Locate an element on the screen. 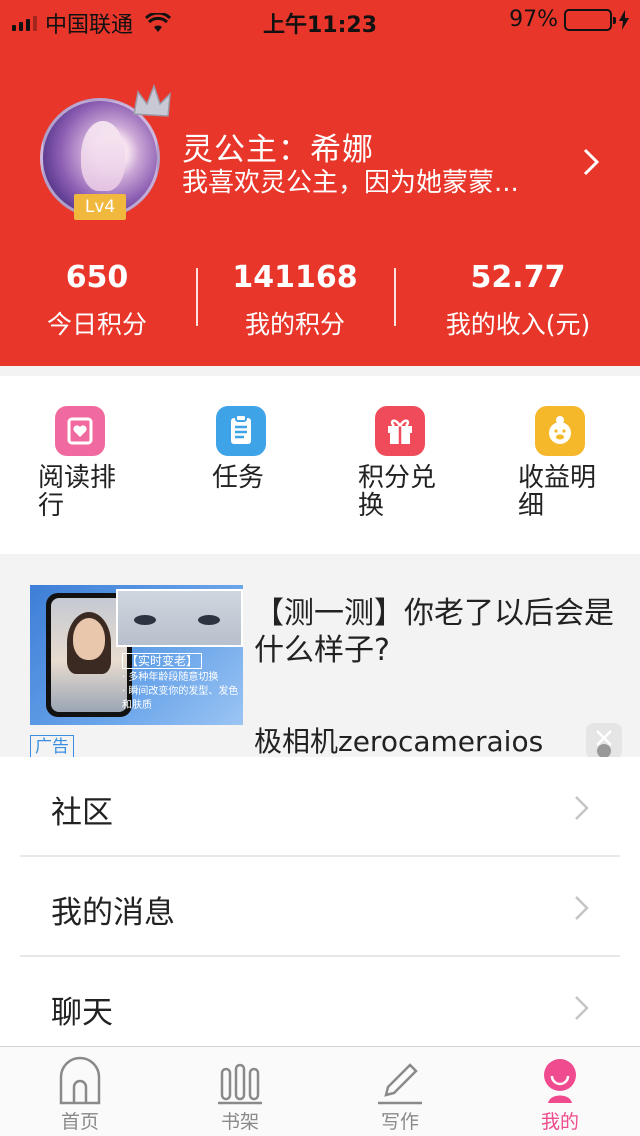  piggy-face-icon is located at coordinates (560, 431).